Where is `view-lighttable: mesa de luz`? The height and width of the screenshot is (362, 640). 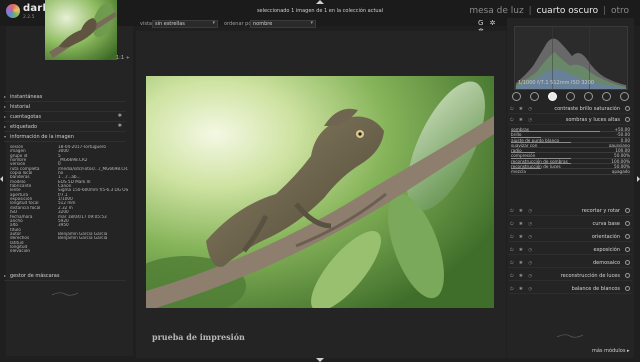
view-lighttable: mesa de luz is located at coordinates (496, 11).